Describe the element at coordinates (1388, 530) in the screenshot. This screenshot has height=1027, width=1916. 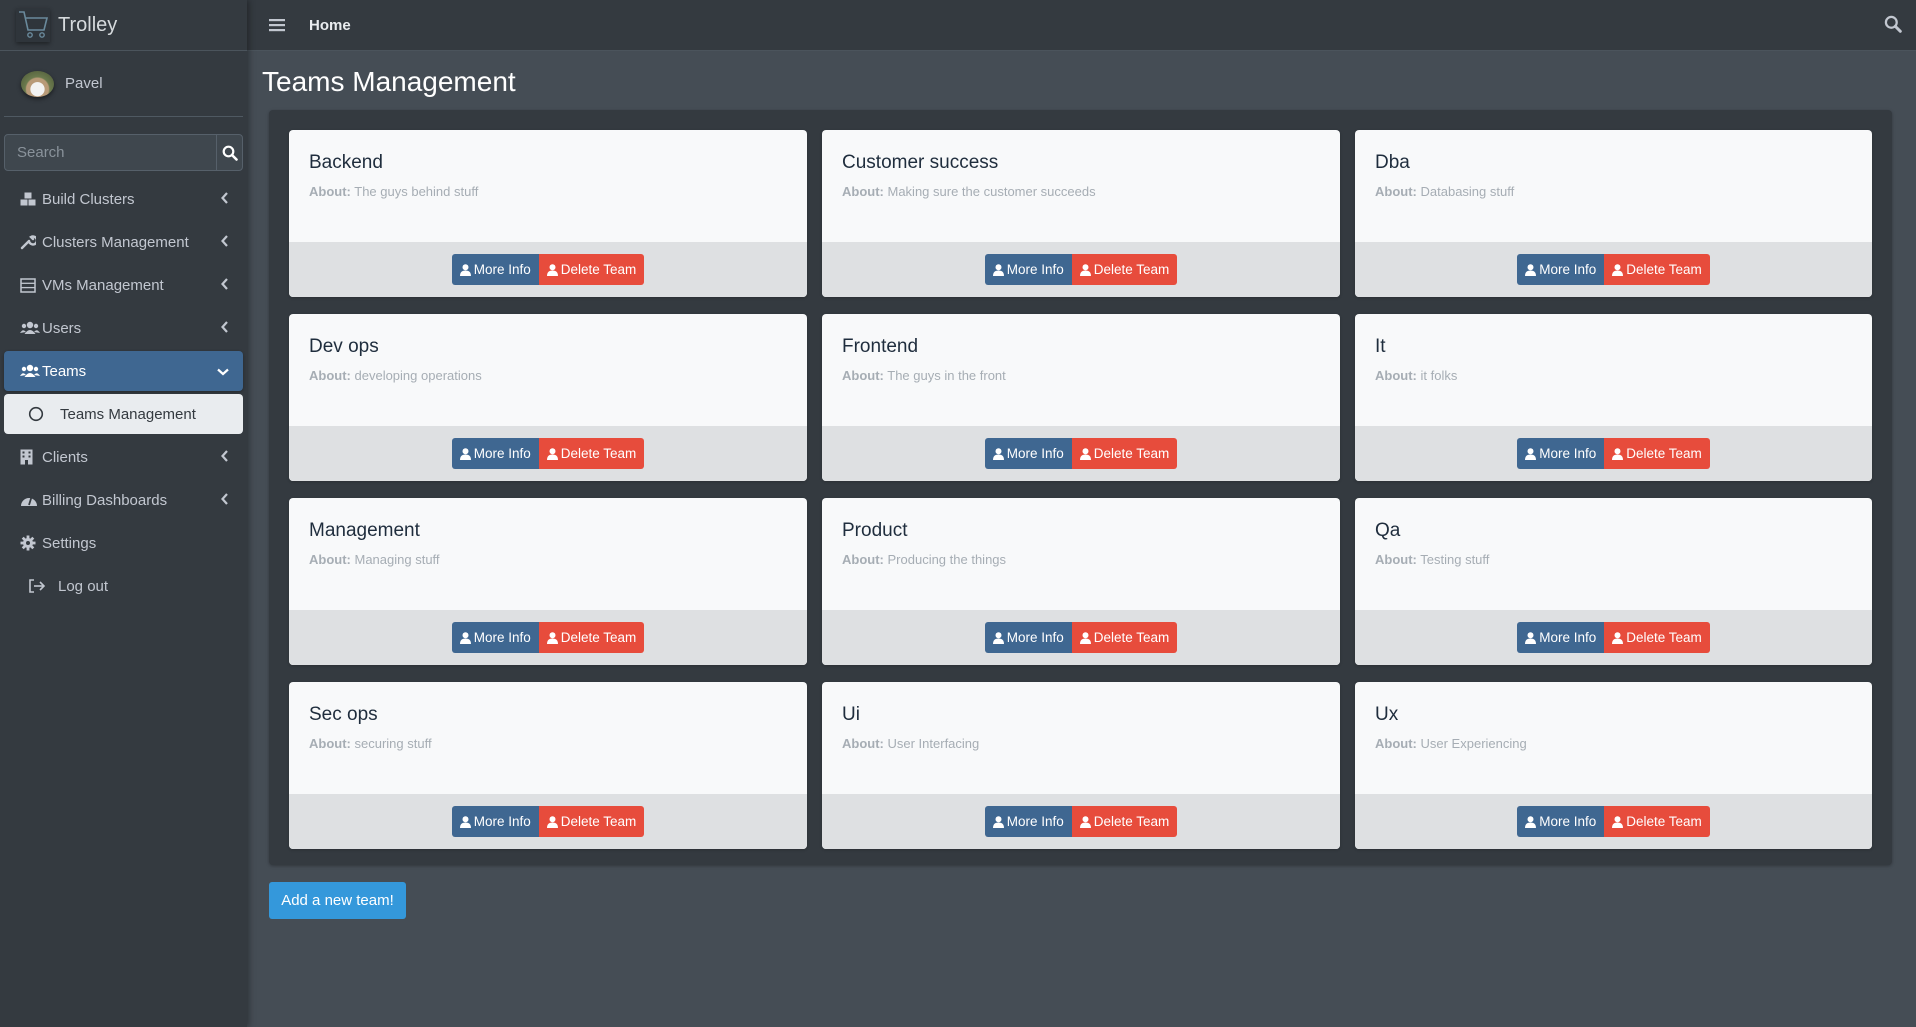
I see `team-name: Qa` at that location.